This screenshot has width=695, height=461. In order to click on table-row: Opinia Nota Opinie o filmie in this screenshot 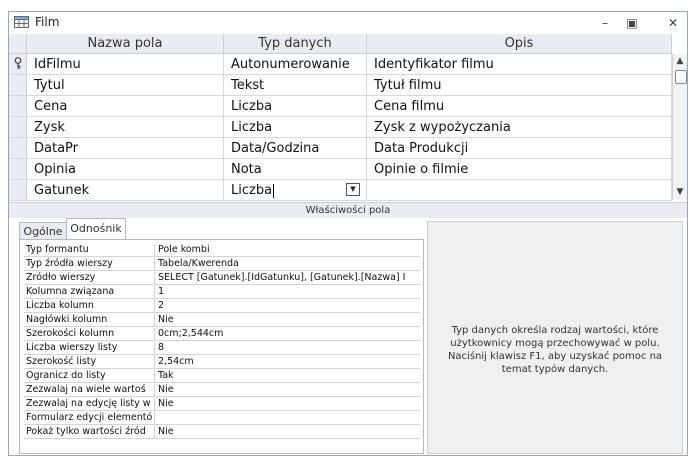, I will do `click(340, 169)`.